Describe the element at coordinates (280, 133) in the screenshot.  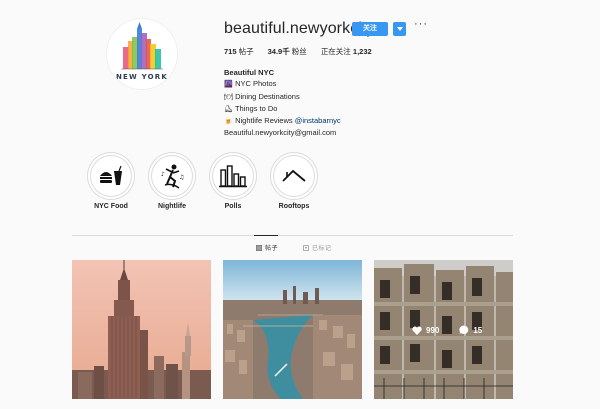
I see `bio-email: Beautiful.newyorkcity@gmail.com` at that location.